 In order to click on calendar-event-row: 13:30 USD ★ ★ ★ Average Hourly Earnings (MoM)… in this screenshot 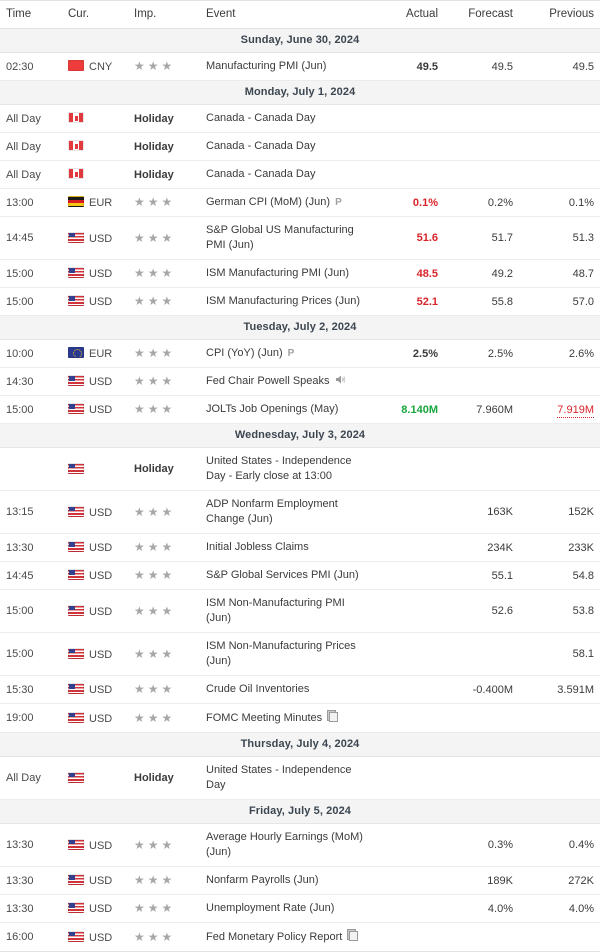, I will do `click(300, 845)`.